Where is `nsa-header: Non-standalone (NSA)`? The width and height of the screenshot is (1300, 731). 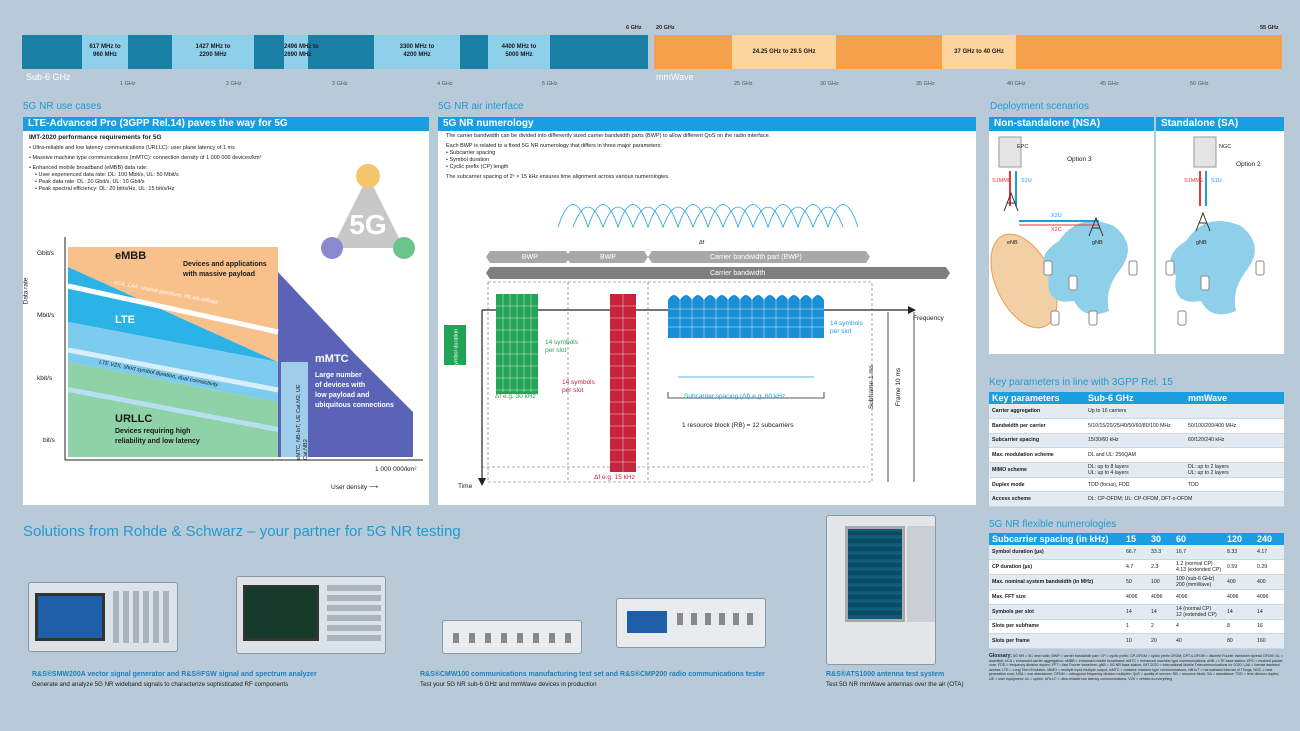
nsa-header: Non-standalone (NSA) is located at coordinates (1071, 124).